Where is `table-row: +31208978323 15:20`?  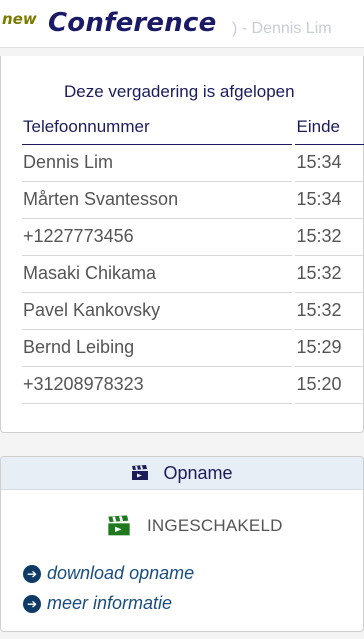
table-row: +31208978323 15:20 is located at coordinates (193, 385).